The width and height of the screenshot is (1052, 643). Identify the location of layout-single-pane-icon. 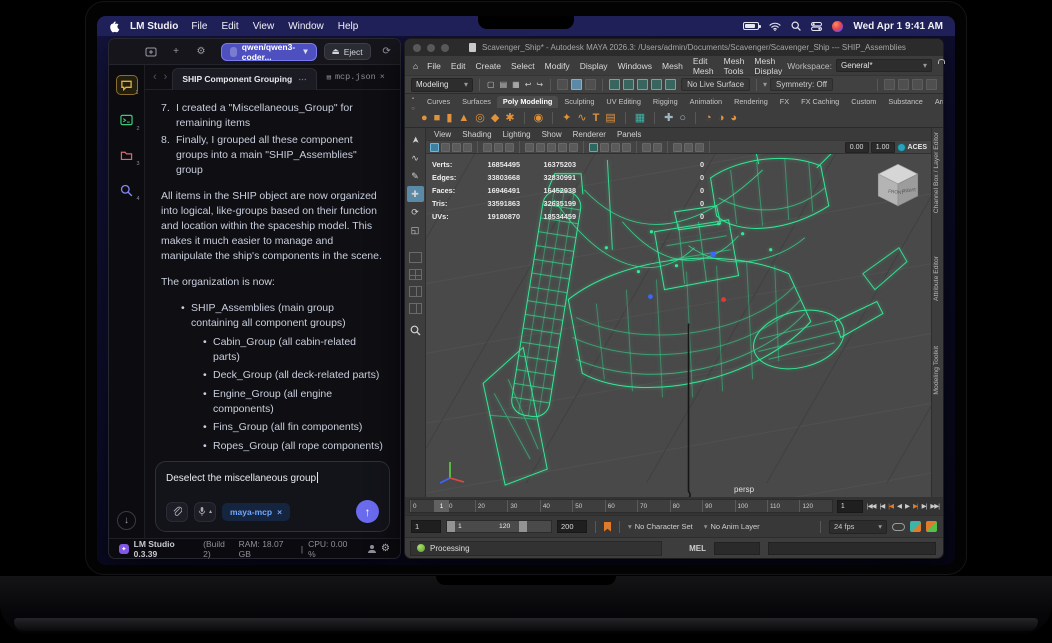
(415, 257).